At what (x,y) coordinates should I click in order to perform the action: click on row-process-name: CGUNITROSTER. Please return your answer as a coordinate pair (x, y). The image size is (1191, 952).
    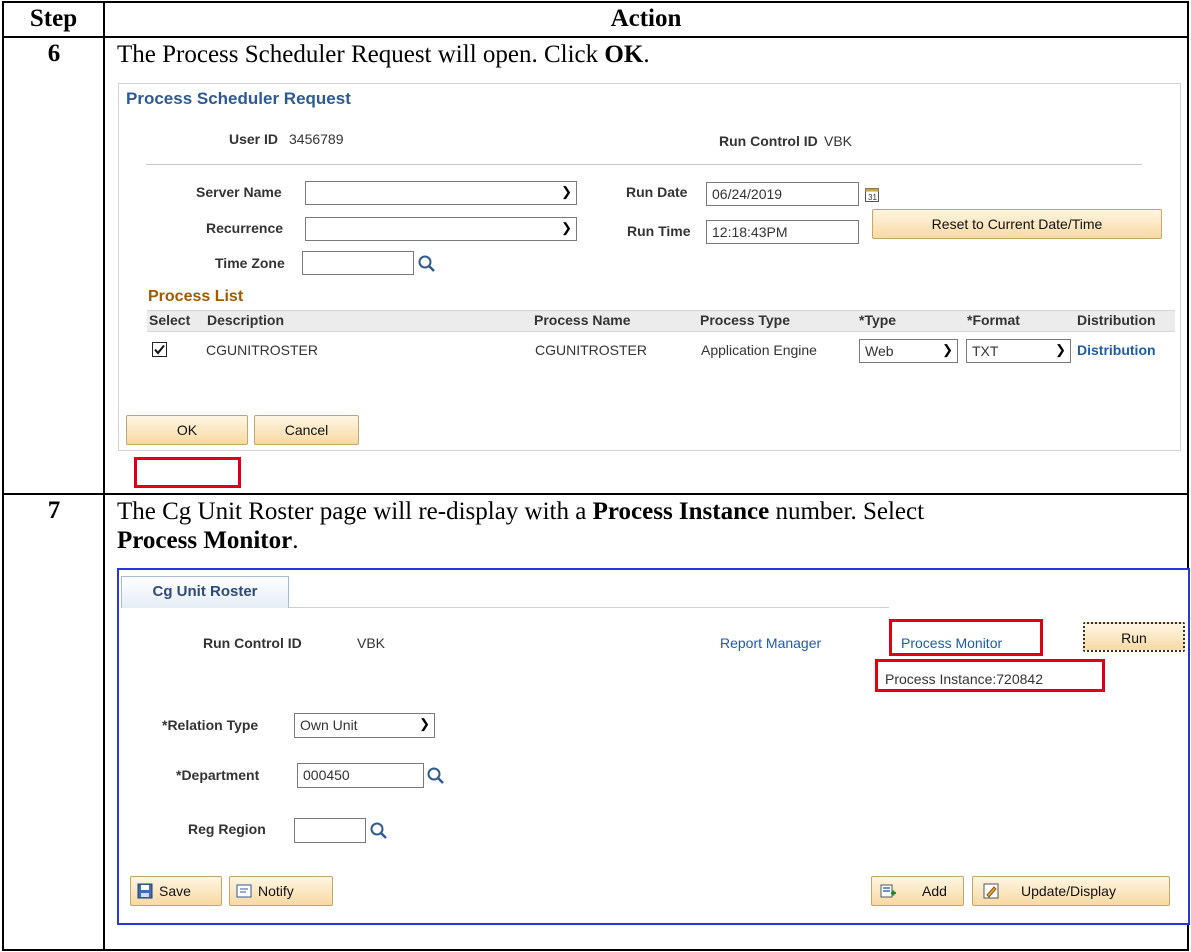
    Looking at the image, I should click on (591, 350).